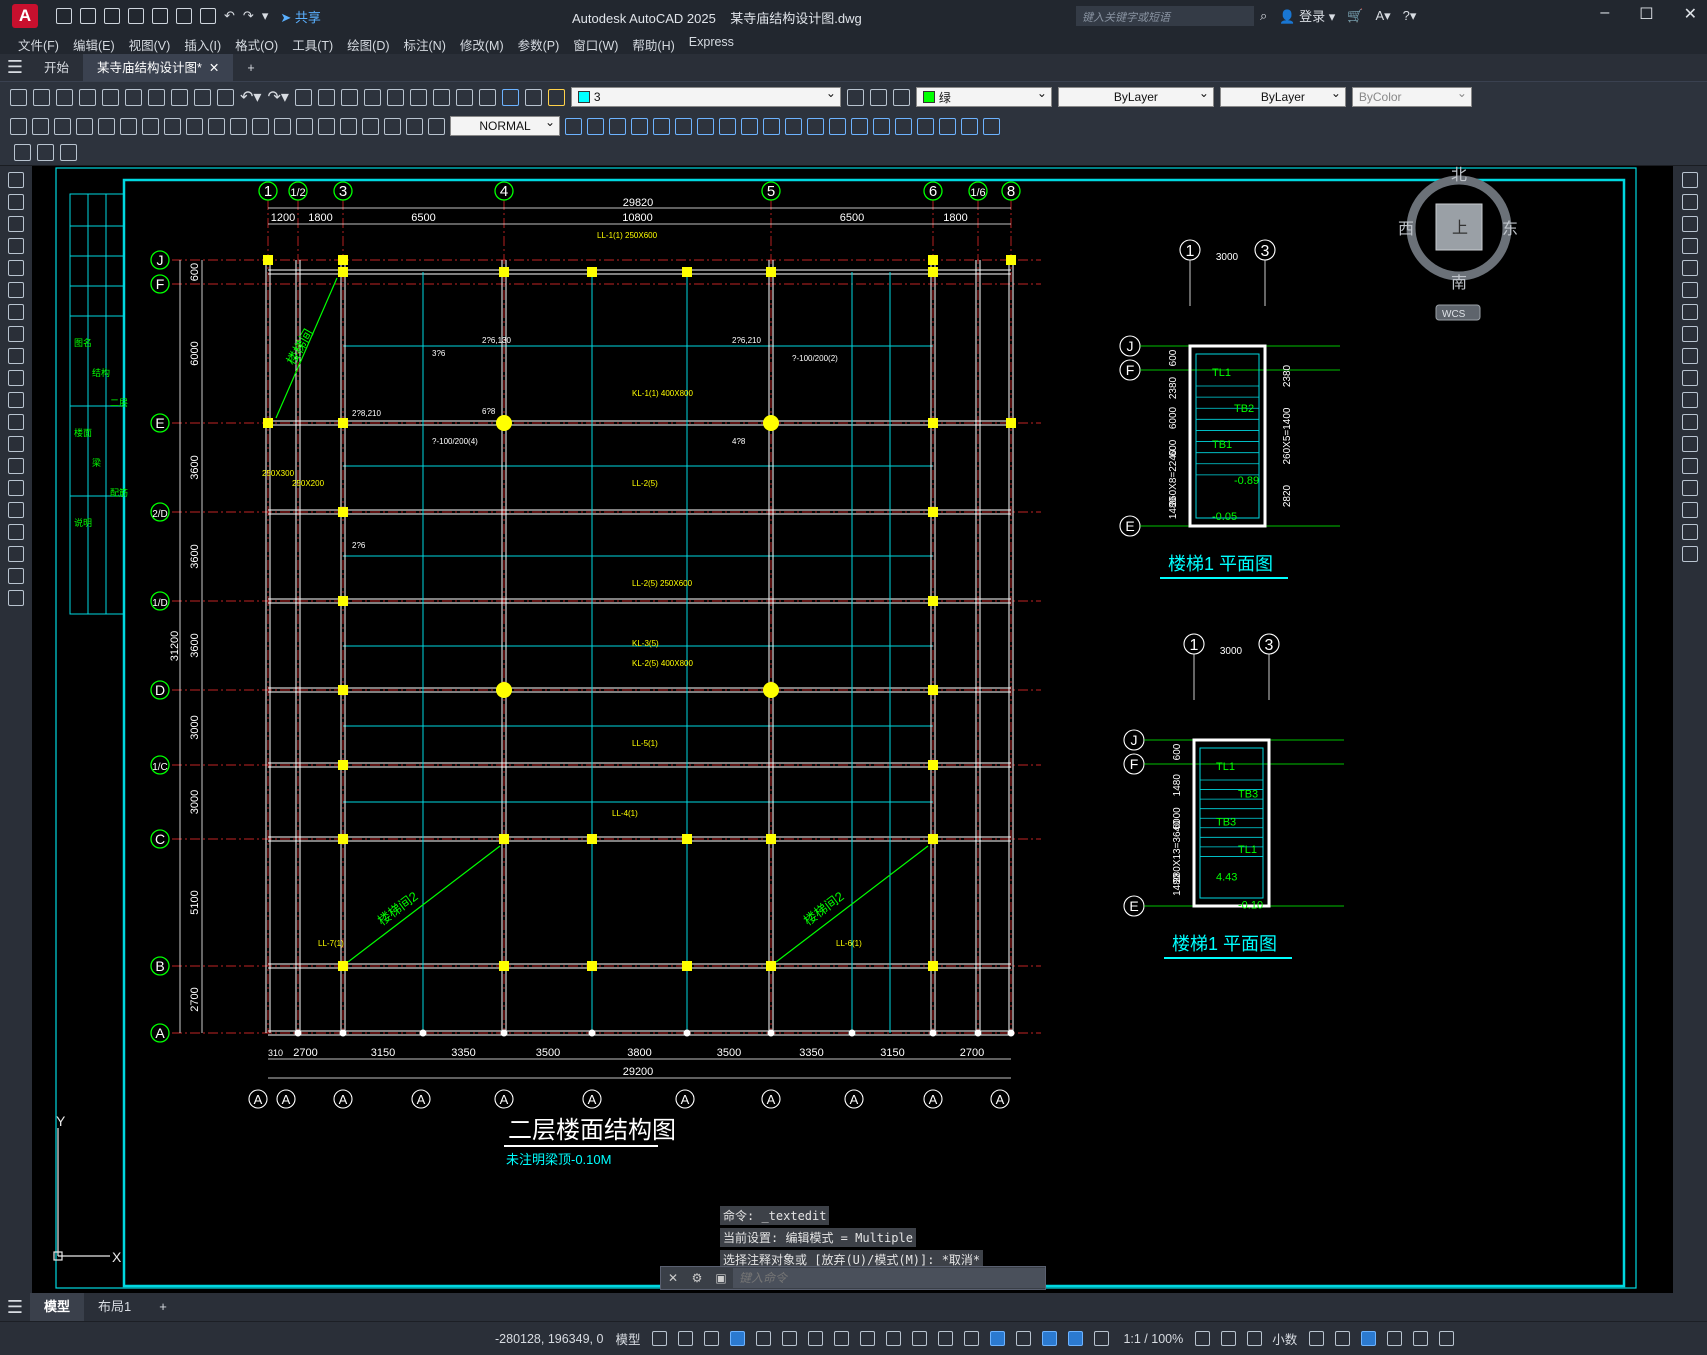 The height and width of the screenshot is (1355, 1707). Describe the element at coordinates (705, 126) in the screenshot. I see `view-sw-iso-icon` at that location.